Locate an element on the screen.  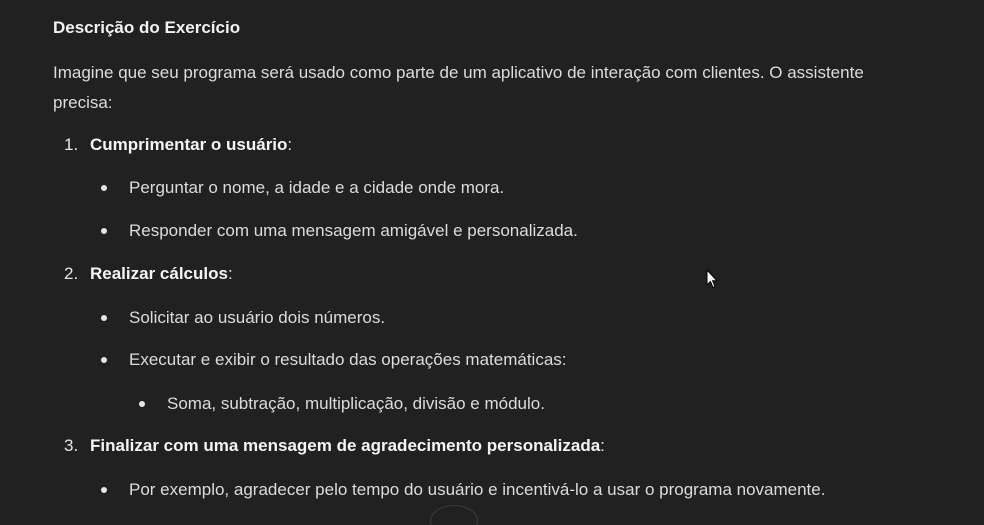
step-number: 3. is located at coordinates (71, 445).